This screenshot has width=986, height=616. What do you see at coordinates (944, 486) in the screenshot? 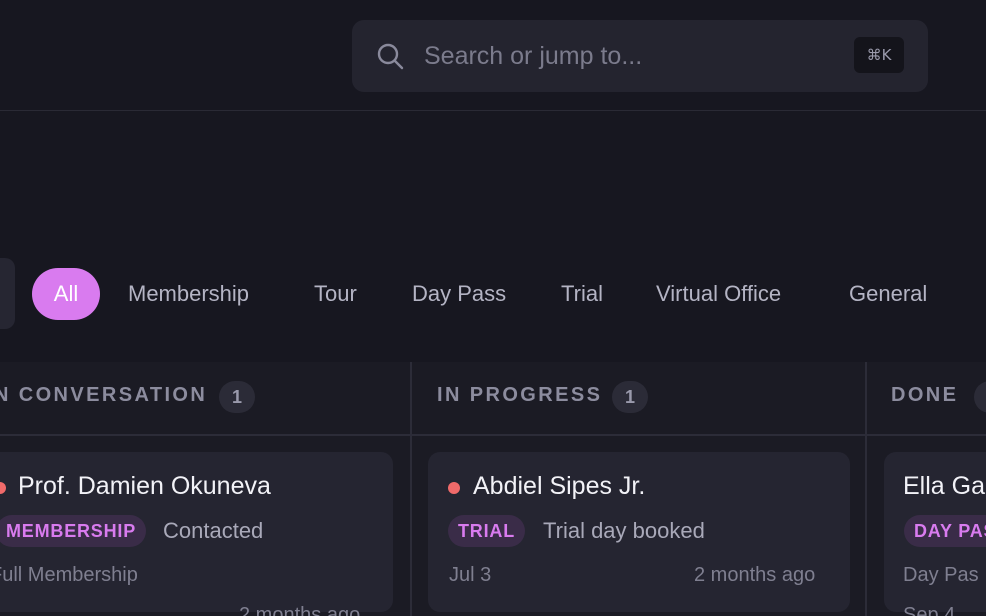
I see `lead-name: Ella Gar` at bounding box center [944, 486].